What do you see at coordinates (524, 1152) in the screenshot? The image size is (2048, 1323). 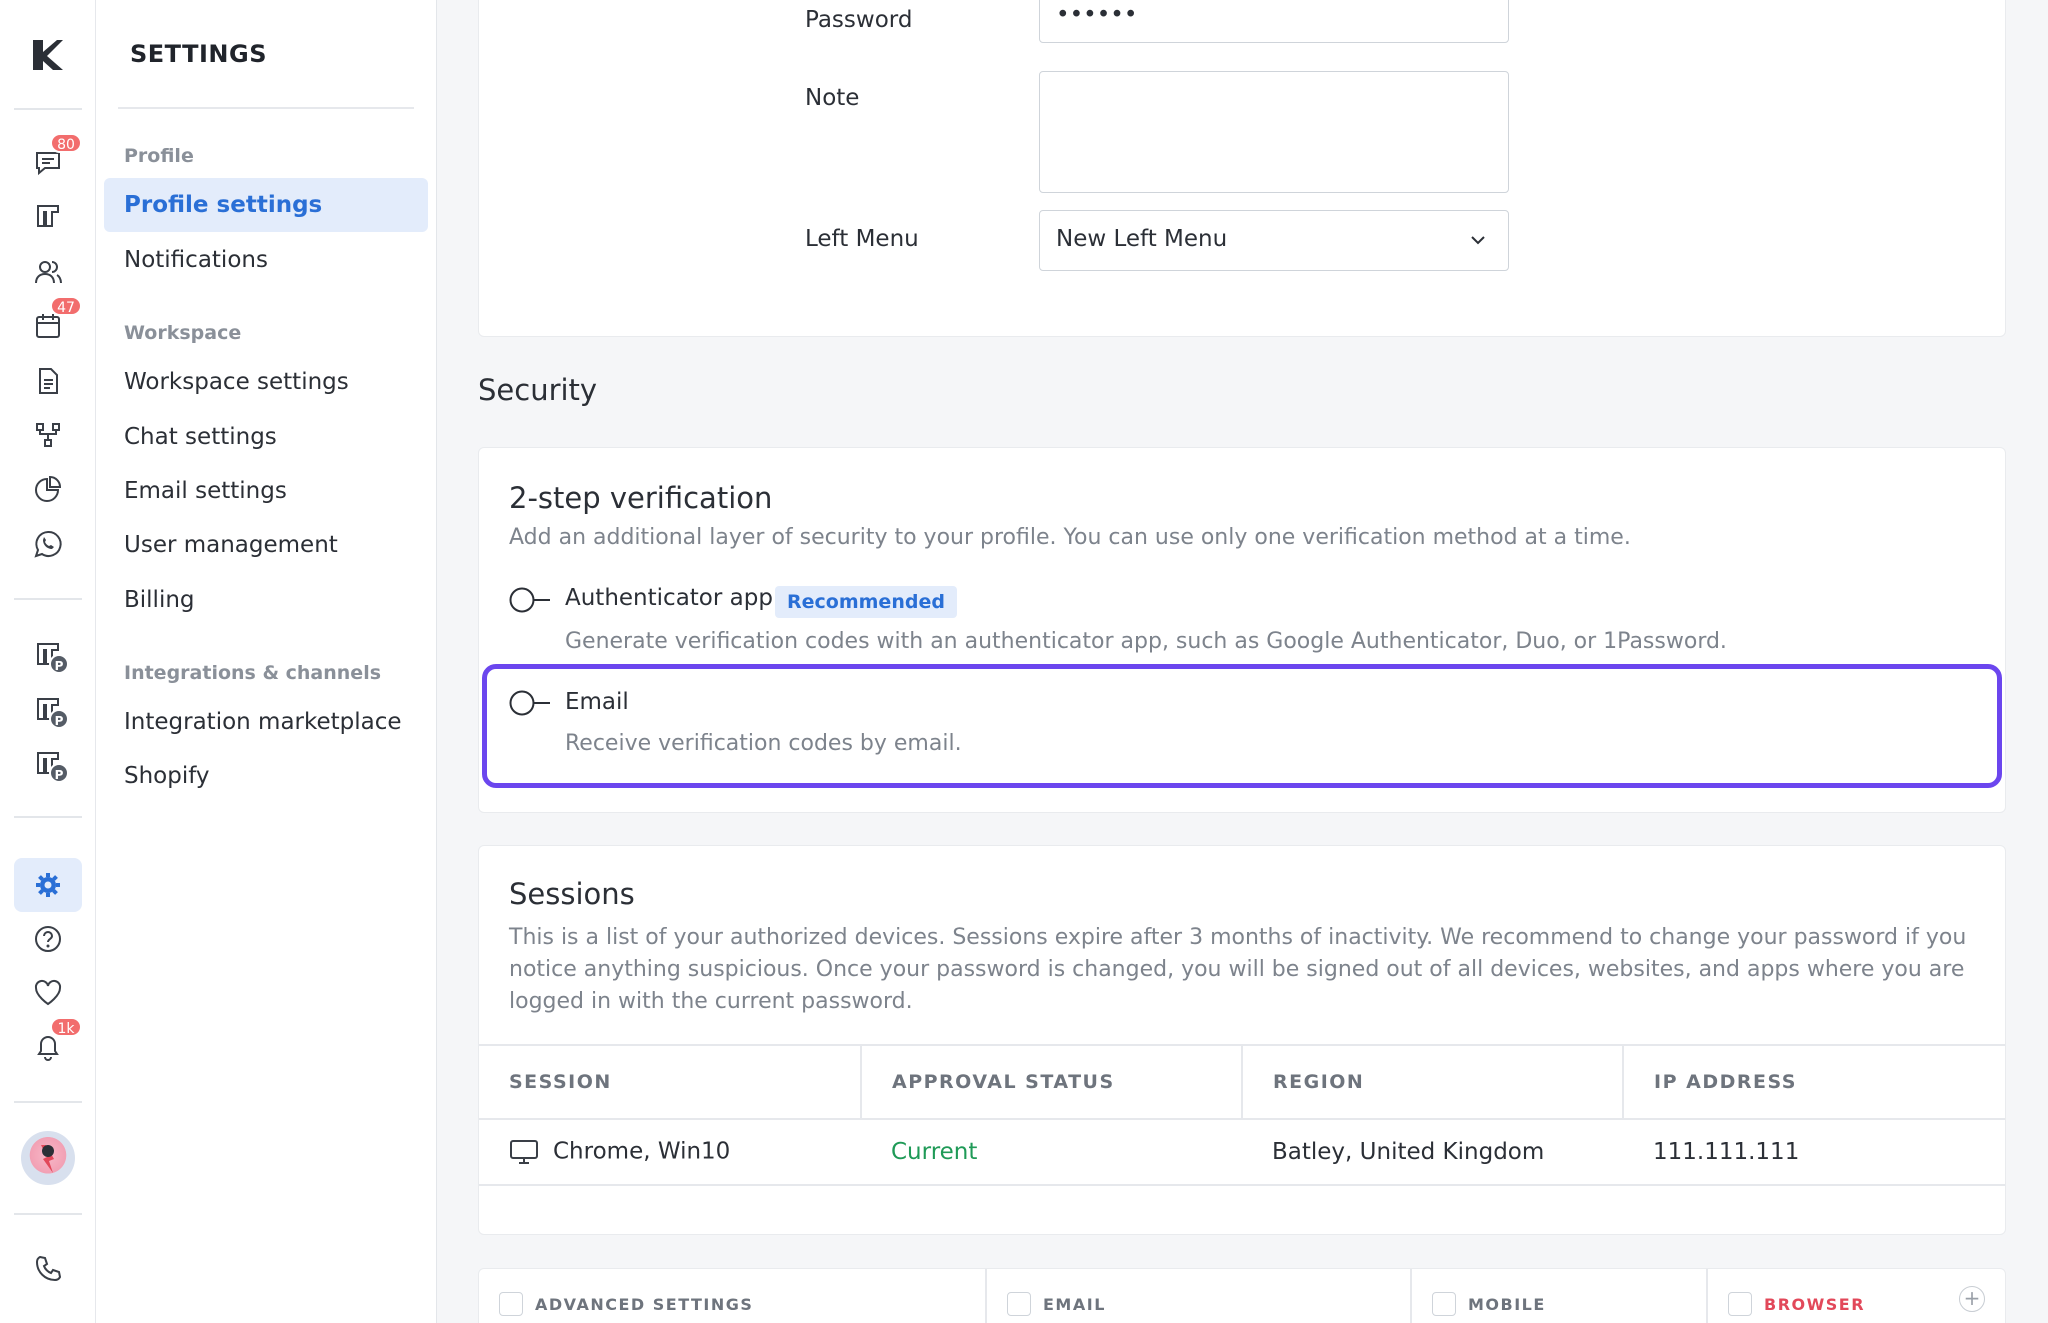 I see `desktop-icon` at bounding box center [524, 1152].